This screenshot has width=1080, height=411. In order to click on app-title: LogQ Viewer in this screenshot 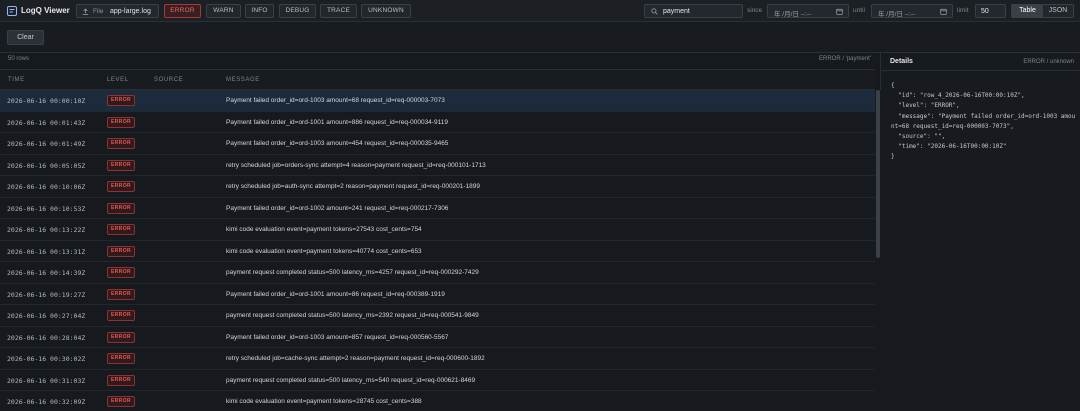, I will do `click(45, 10)`.